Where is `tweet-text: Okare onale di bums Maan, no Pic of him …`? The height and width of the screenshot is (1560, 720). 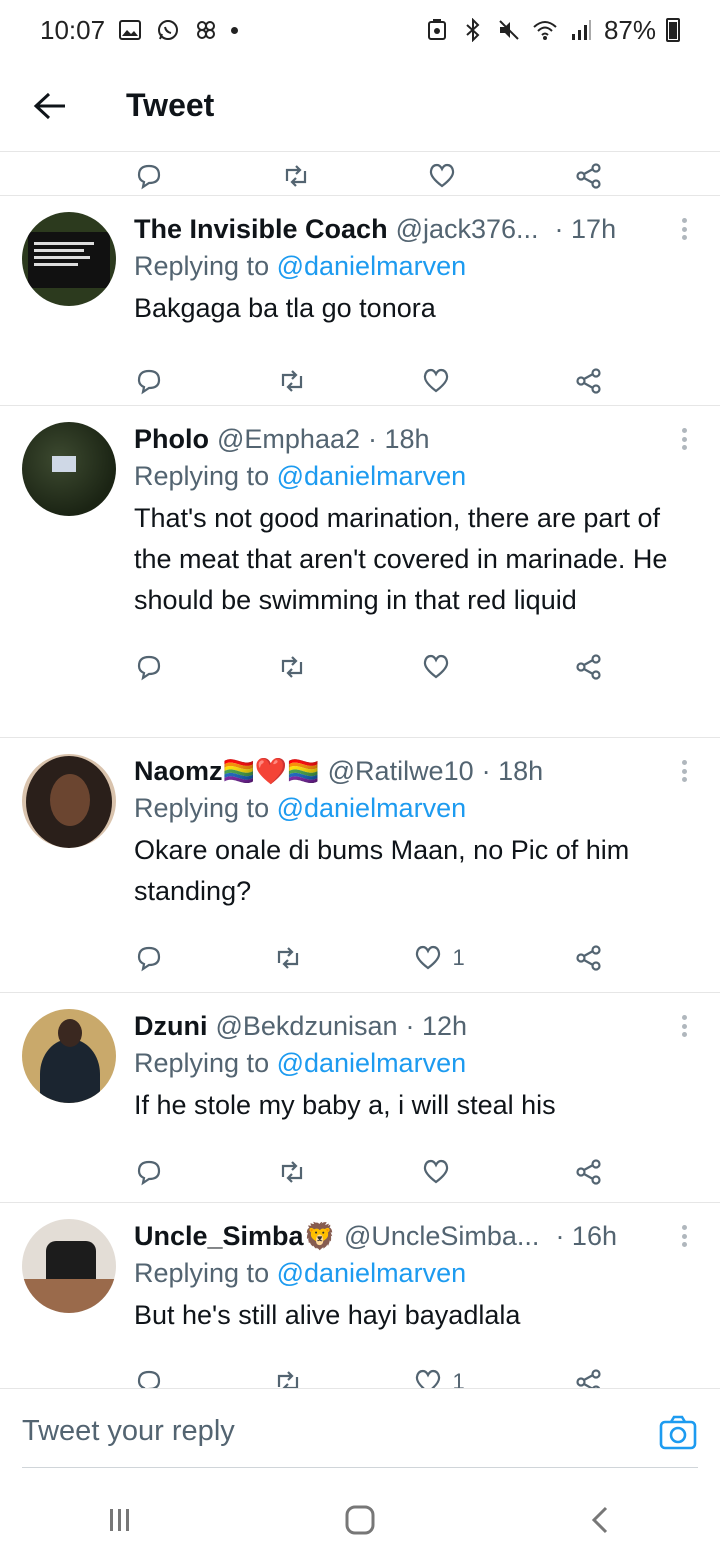
tweet-text: Okare onale di bums Maan, no Pic of him … is located at coordinates (382, 870).